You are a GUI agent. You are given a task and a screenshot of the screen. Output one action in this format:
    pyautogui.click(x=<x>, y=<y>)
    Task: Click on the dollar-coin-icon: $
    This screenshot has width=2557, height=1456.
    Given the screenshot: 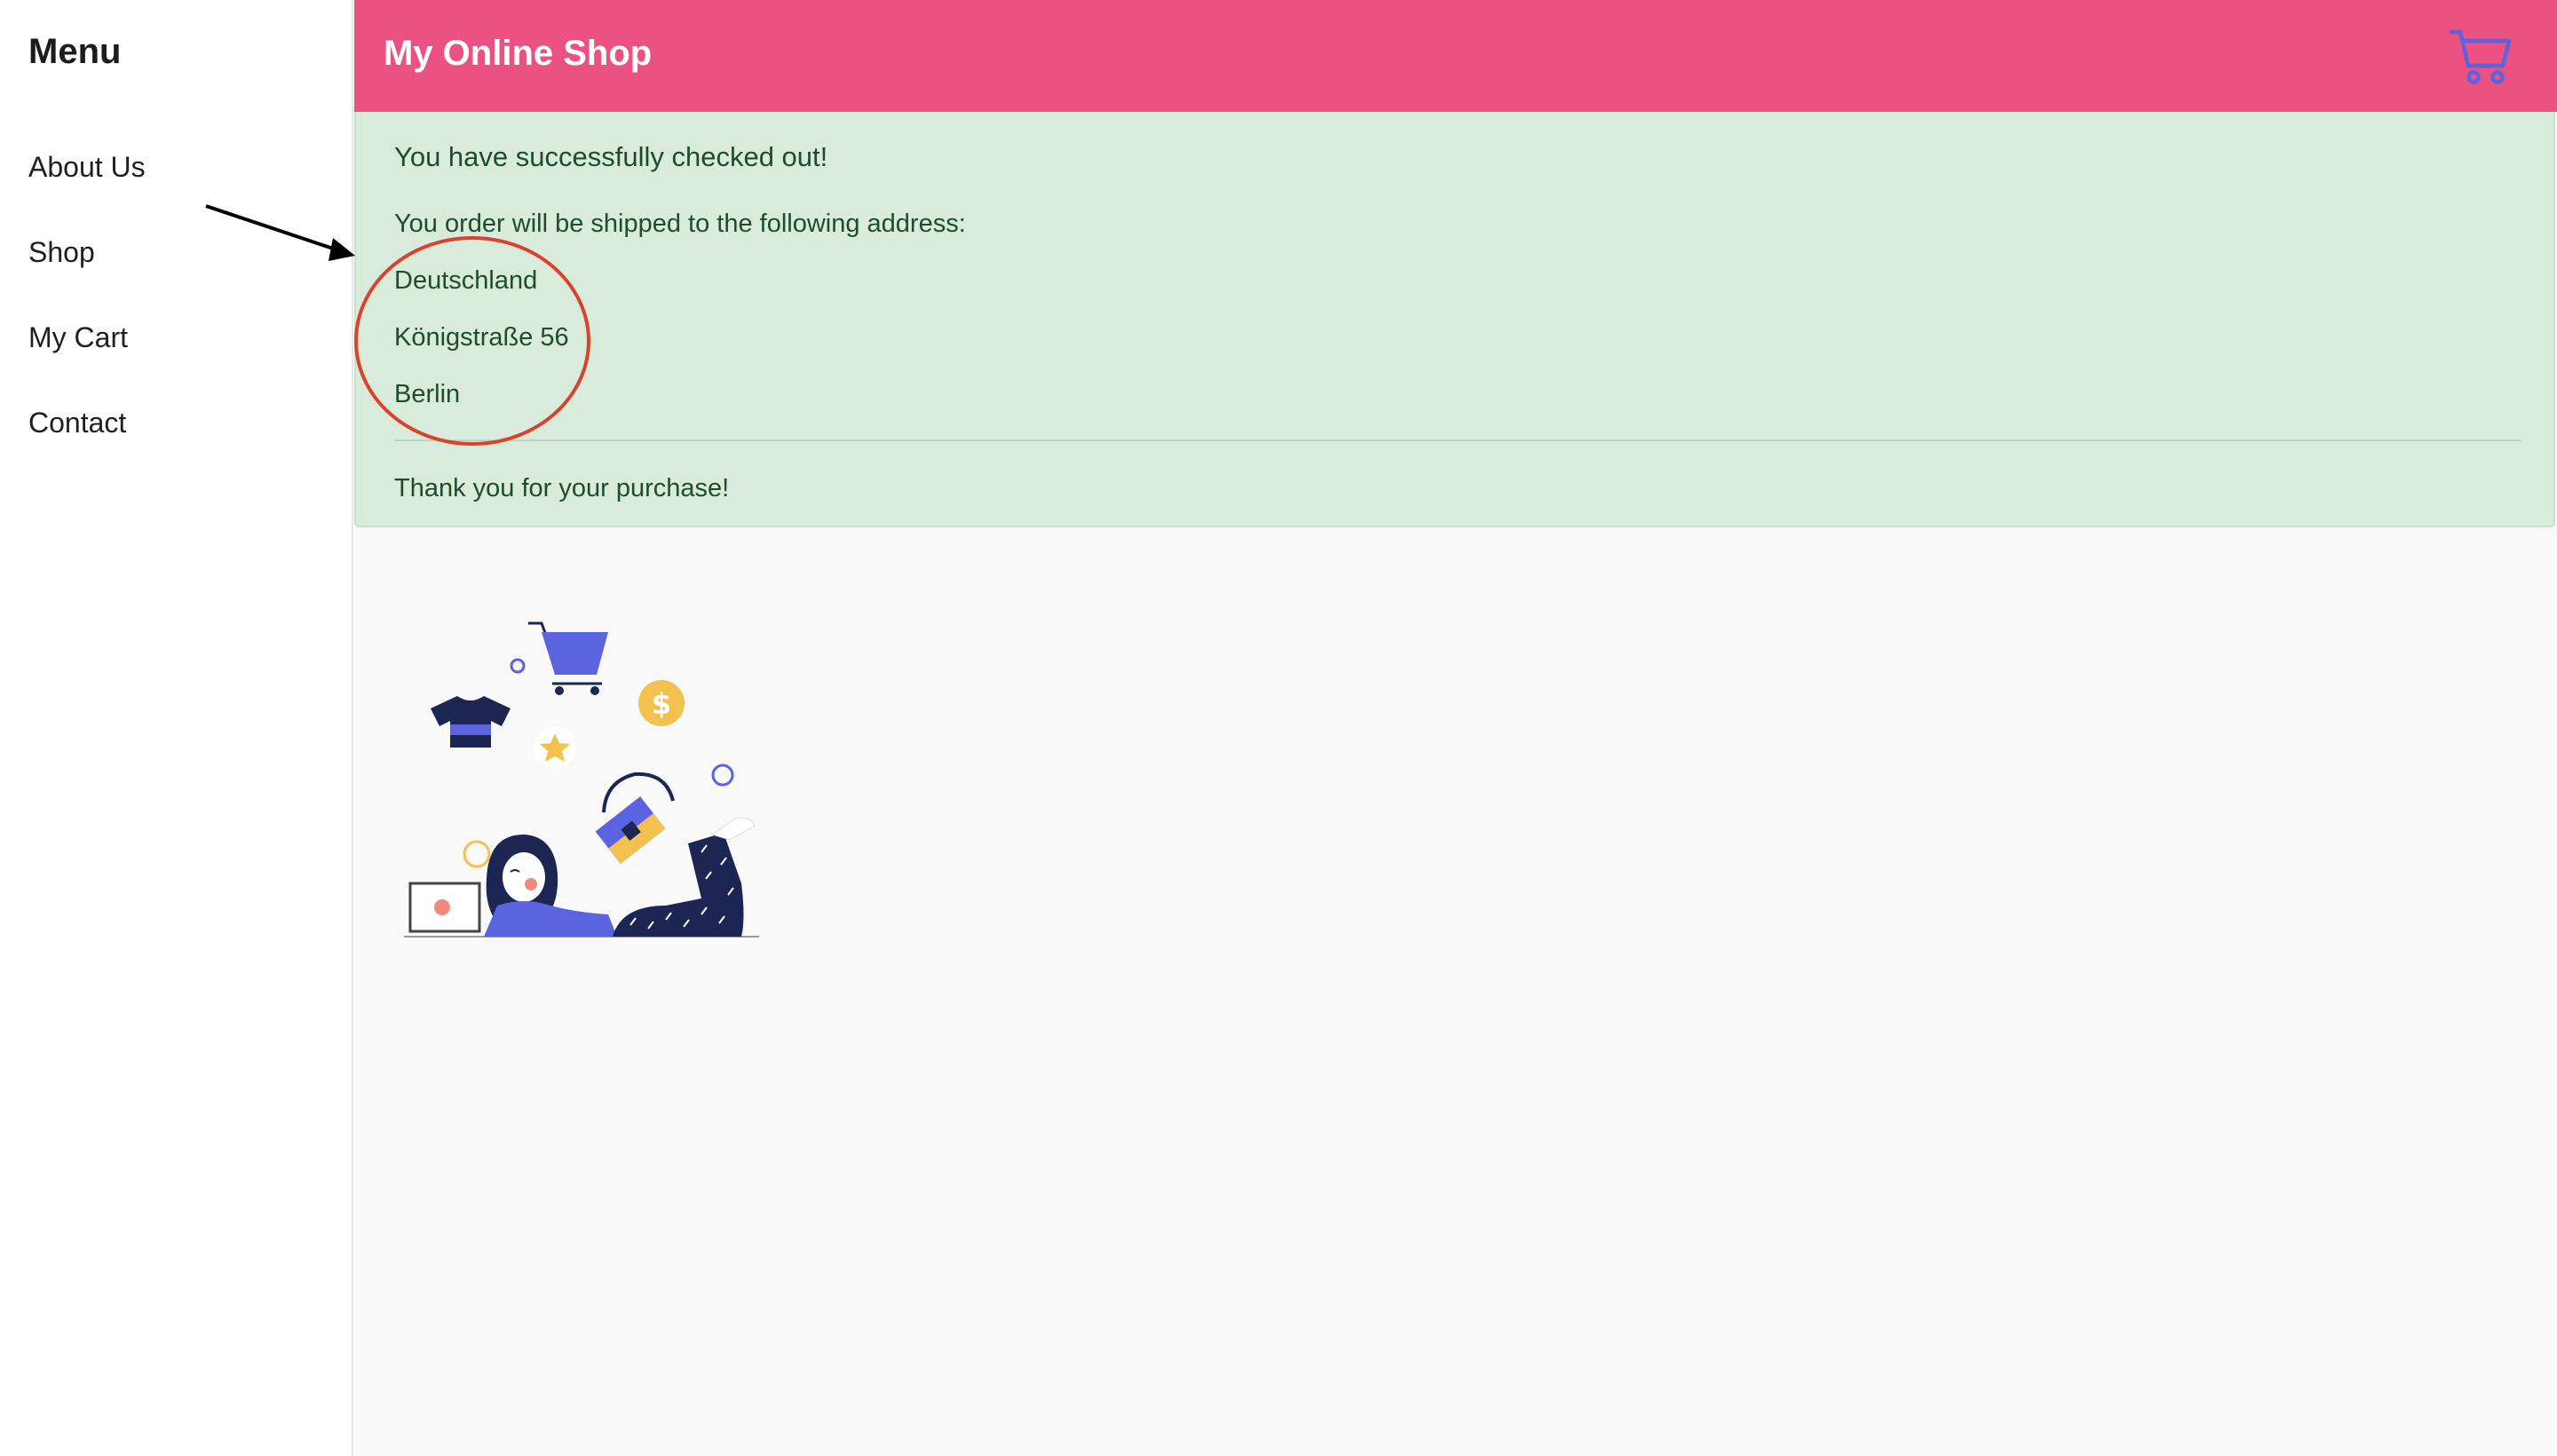 What is the action you would take?
    pyautogui.click(x=661, y=703)
    